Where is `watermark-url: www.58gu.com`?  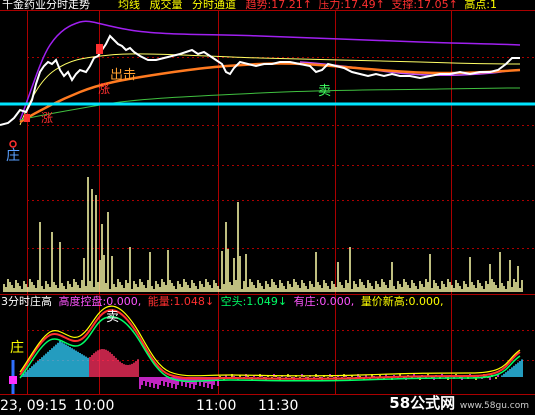 watermark-url: www.58gu.com is located at coordinates (494, 406).